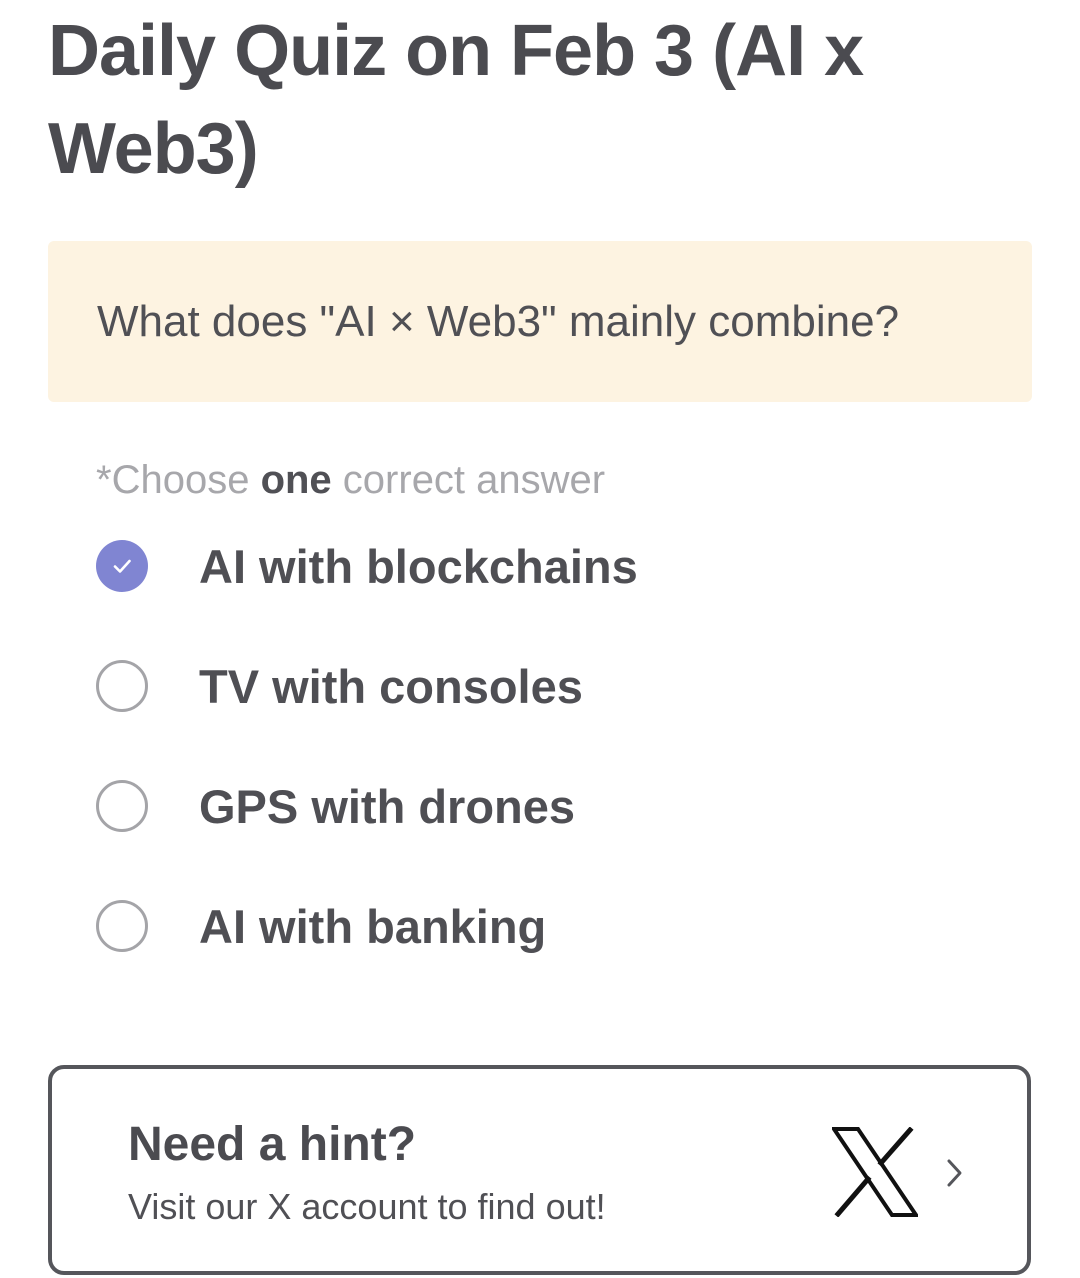 The height and width of the screenshot is (1278, 1080). I want to click on answer-option: AI with blockchains, so click(546, 566).